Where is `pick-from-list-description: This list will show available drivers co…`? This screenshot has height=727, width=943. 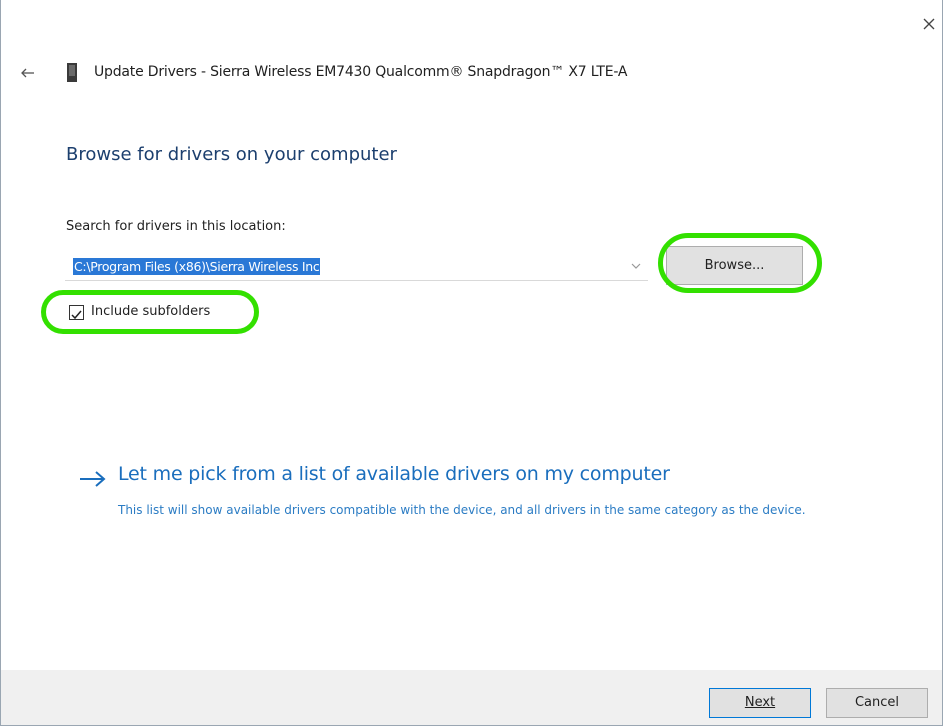
pick-from-list-description: This list will show available drivers co… is located at coordinates (462, 510).